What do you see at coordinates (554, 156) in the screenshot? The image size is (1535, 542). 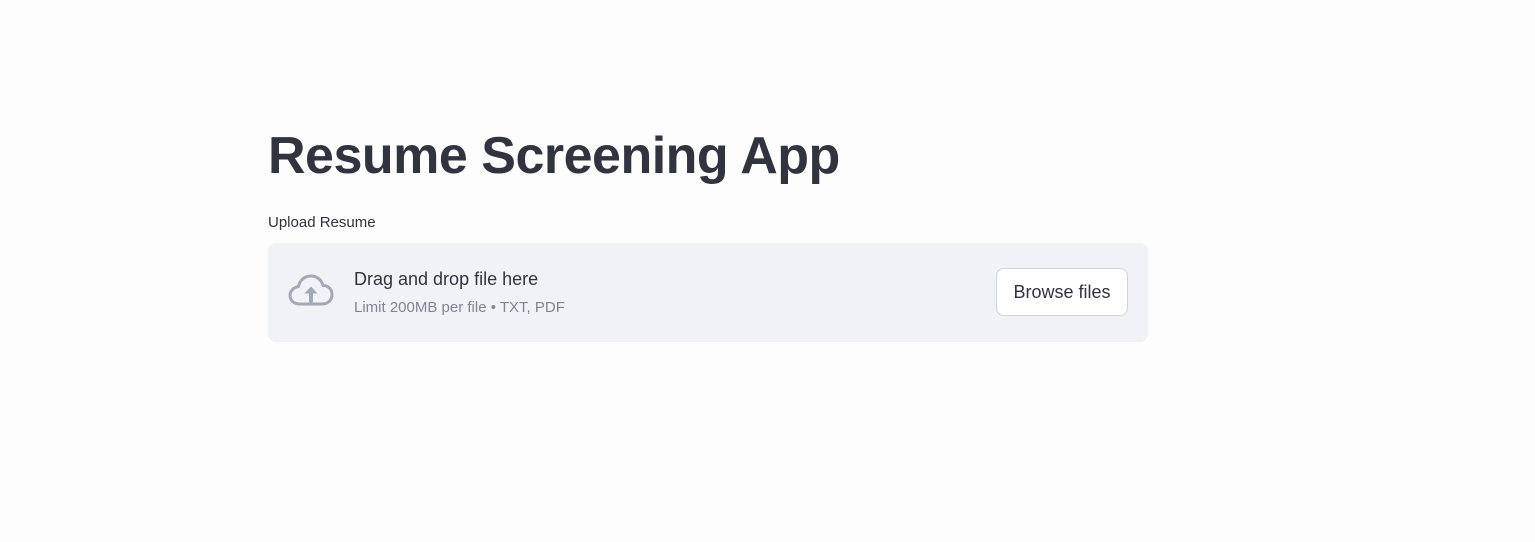 I see `page-title: Resume Screening App` at bounding box center [554, 156].